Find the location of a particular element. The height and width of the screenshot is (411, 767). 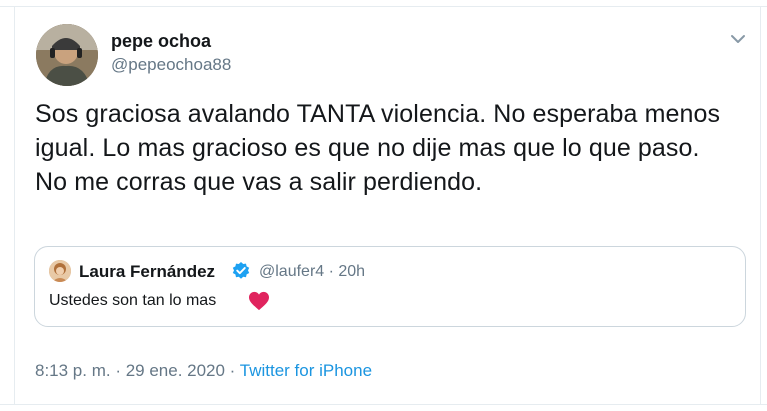

quoted-author-handle-time: @laufer4 · 20h is located at coordinates (312, 272).